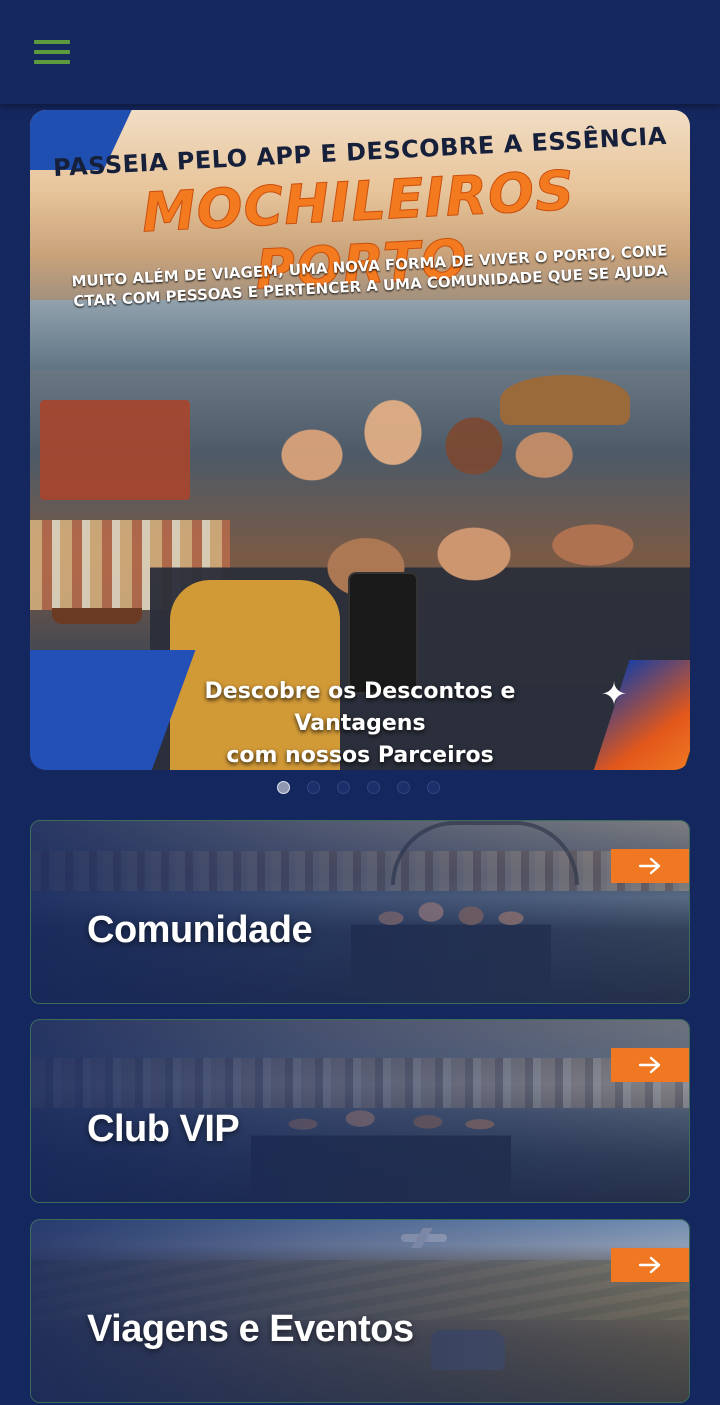 This screenshot has height=1405, width=720. Describe the element at coordinates (362, 789) in the screenshot. I see `carousel-pagination` at that location.